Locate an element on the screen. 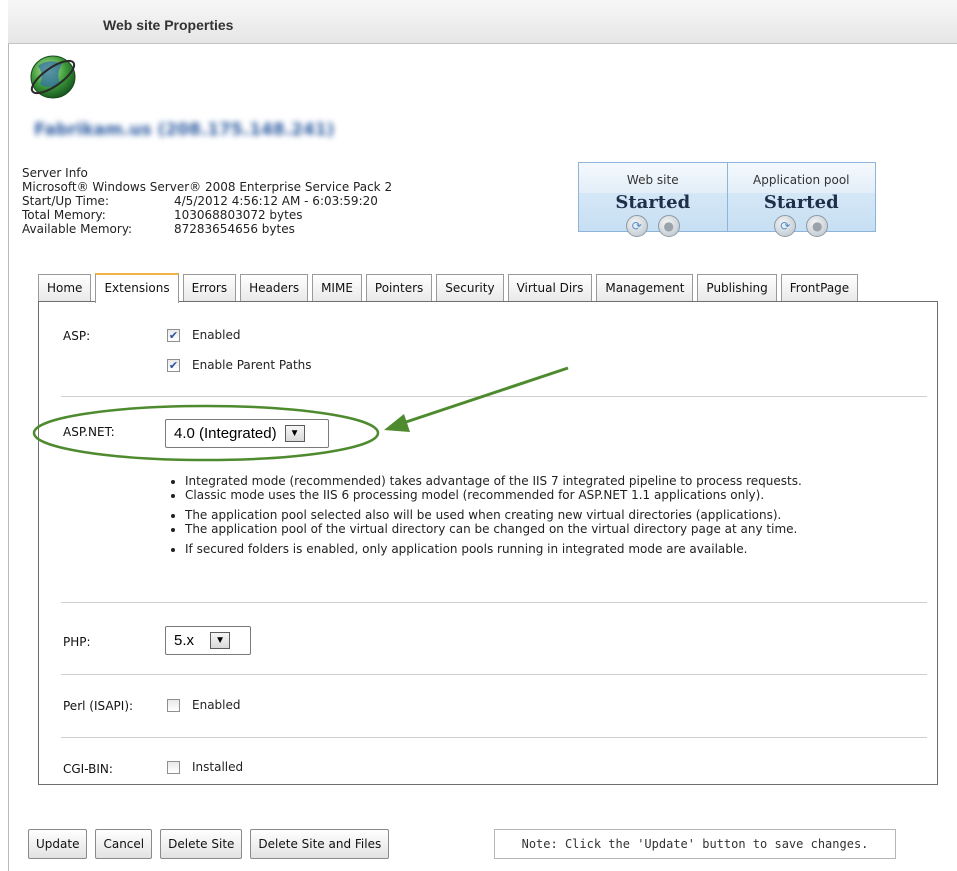  site-name: Fabrikam.us (208.175.148.241) is located at coordinates (184, 130).